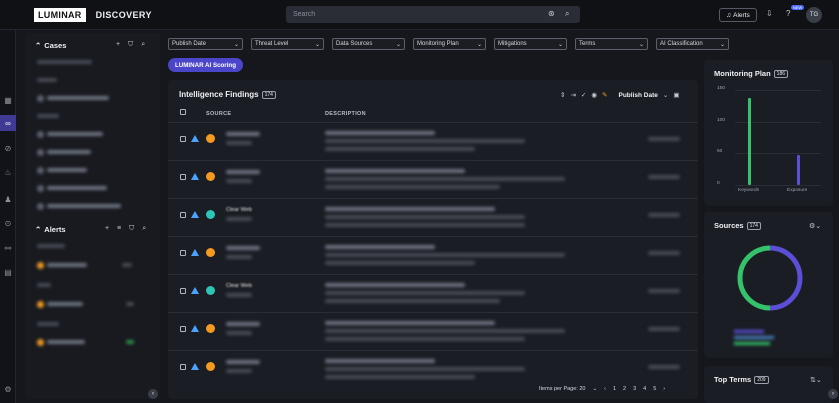  Describe the element at coordinates (530, 44) in the screenshot. I see `filter-mitigations: Mitigations ⌄` at that location.